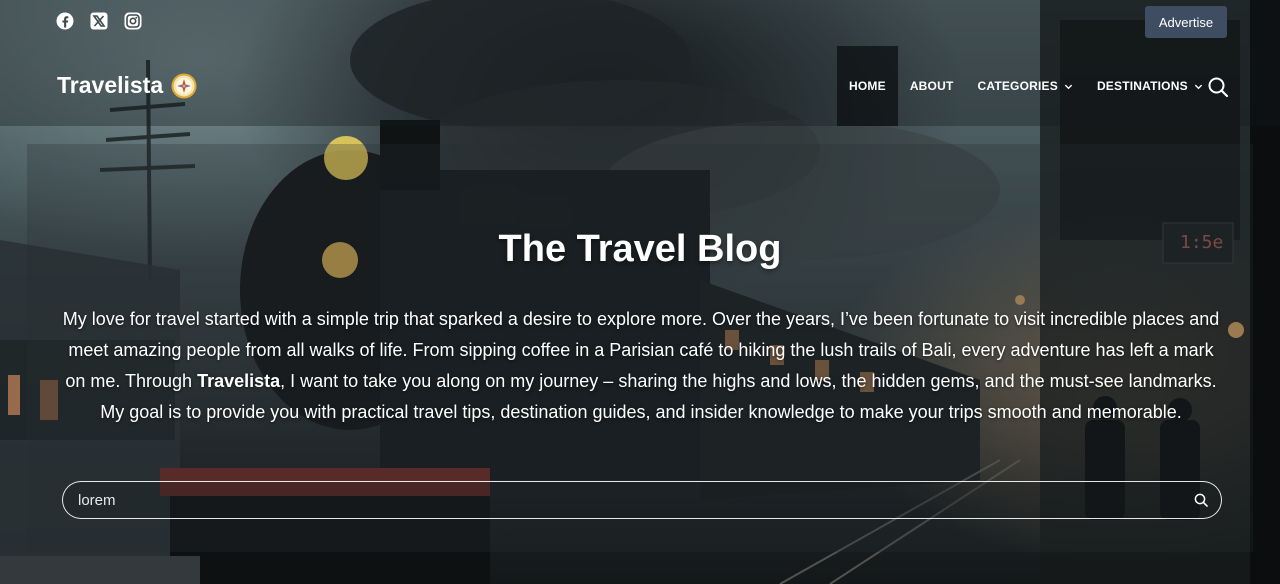  What do you see at coordinates (1017, 86) in the screenshot?
I see `nav-item-label: CATEGORIES` at bounding box center [1017, 86].